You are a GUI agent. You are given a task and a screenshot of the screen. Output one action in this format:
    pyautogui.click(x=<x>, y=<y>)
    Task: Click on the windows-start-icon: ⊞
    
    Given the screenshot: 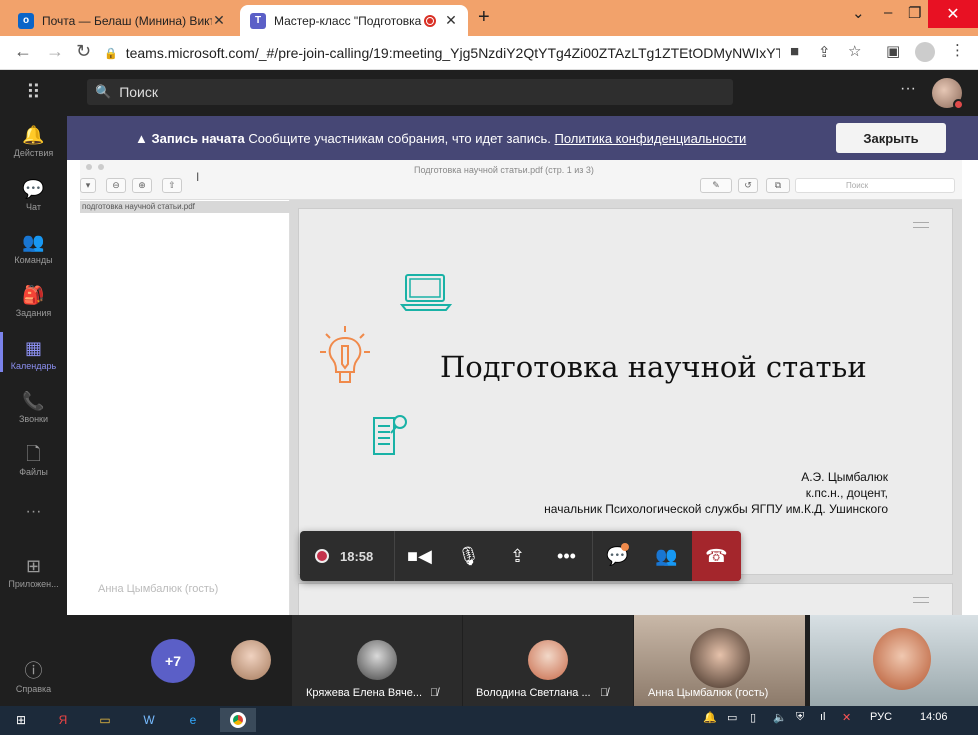 What is the action you would take?
    pyautogui.click(x=21, y=720)
    